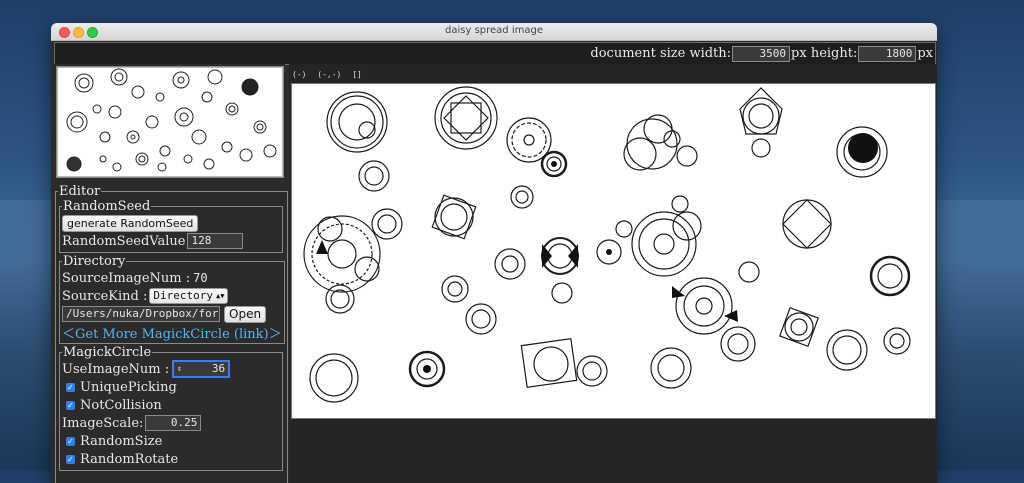 This screenshot has height=483, width=1024. Describe the element at coordinates (128, 387) in the screenshot. I see `unique-picking-label: UniquePicking` at that location.